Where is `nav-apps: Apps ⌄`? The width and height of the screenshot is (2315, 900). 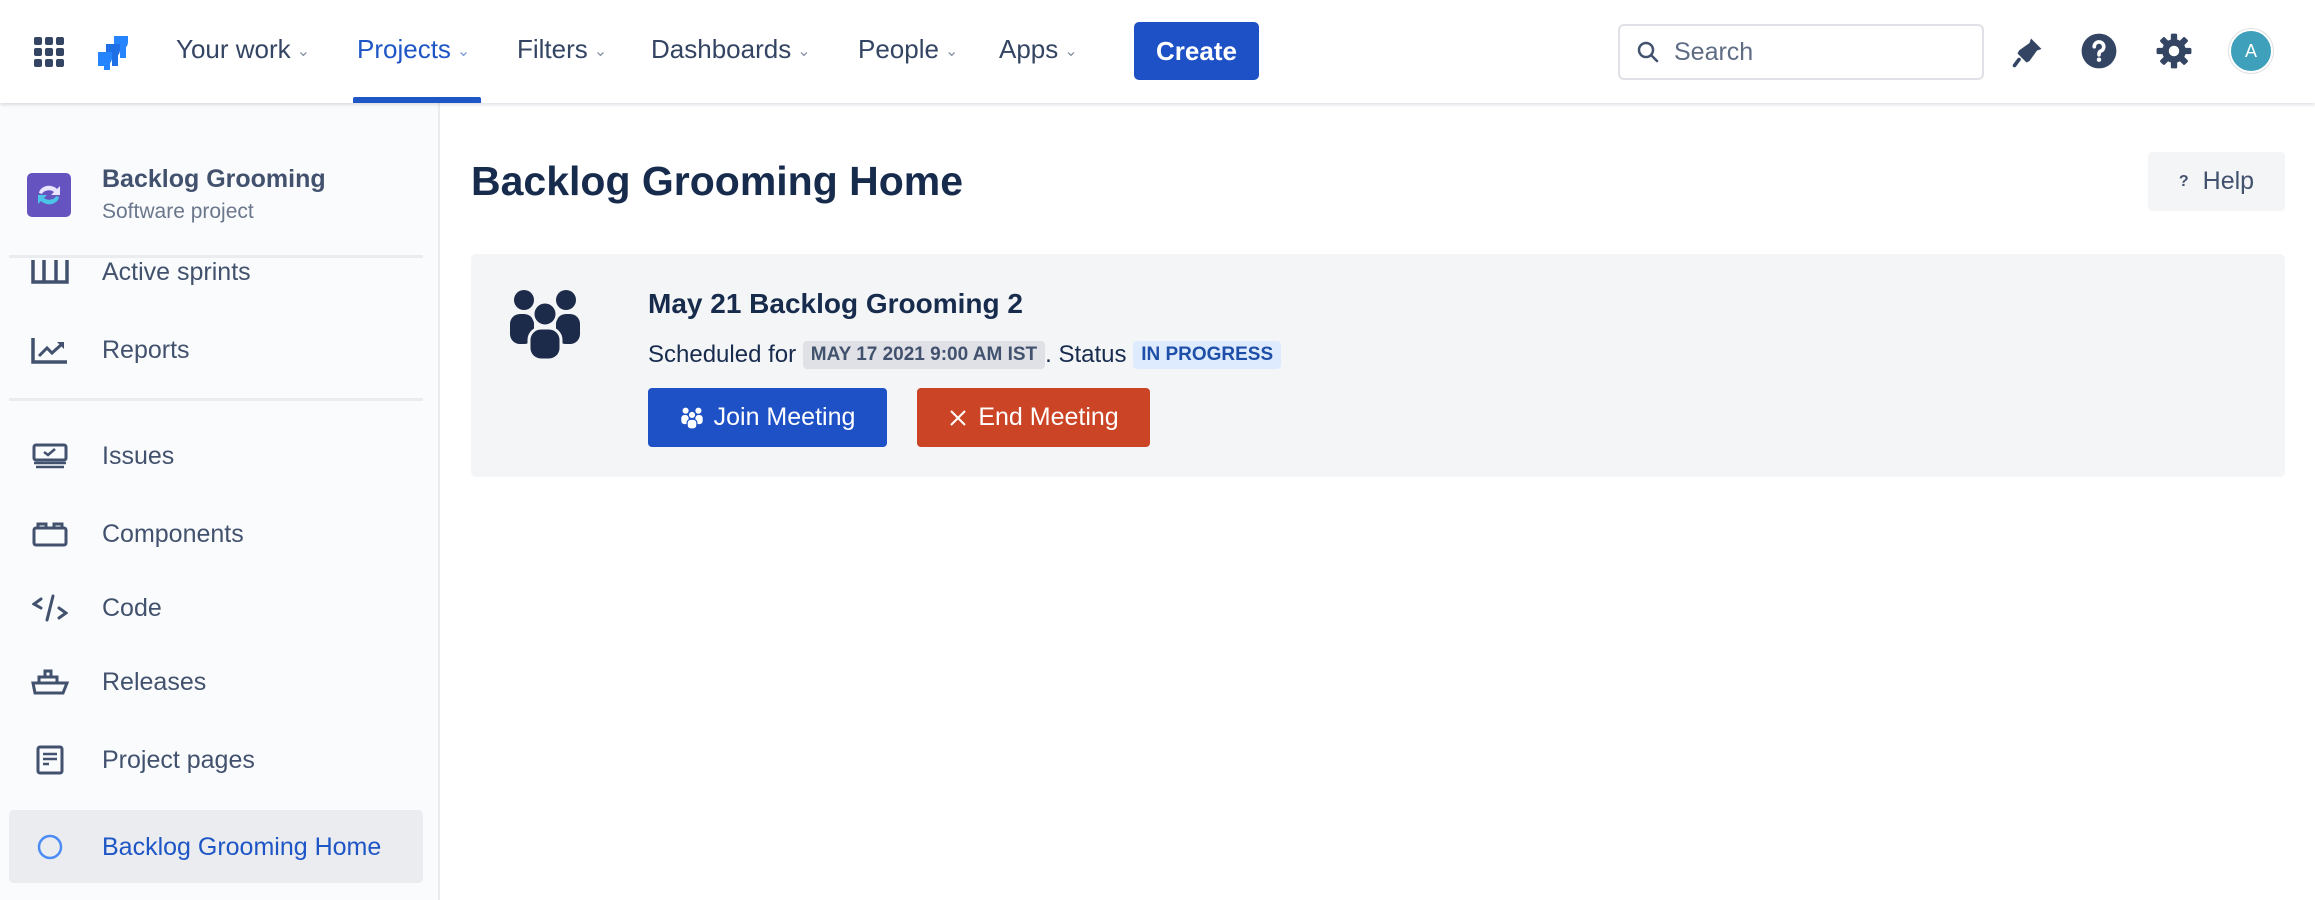 nav-apps: Apps ⌄ is located at coordinates (1038, 49).